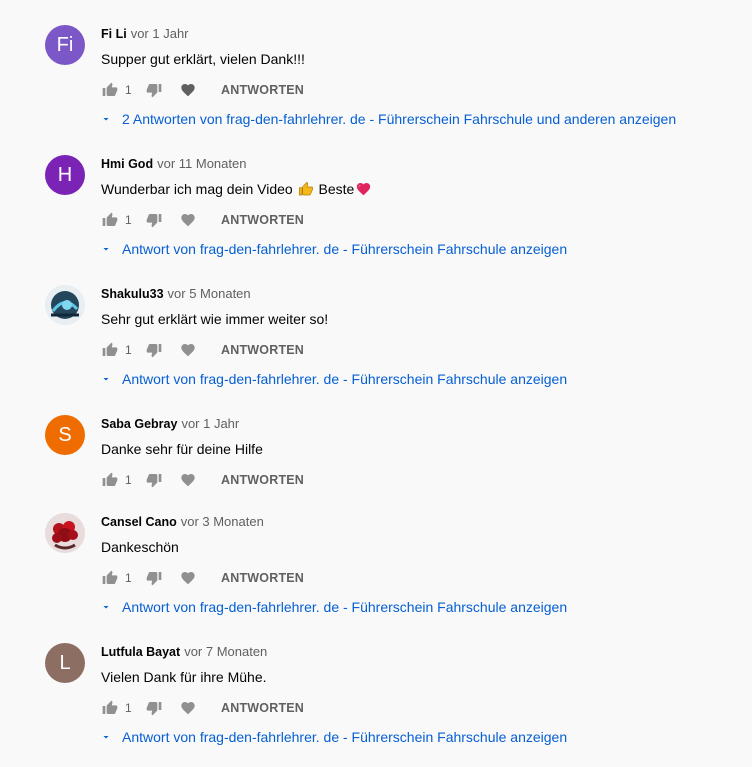 Image resolution: width=752 pixels, height=767 pixels. I want to click on avatar-initials: S, so click(65, 434).